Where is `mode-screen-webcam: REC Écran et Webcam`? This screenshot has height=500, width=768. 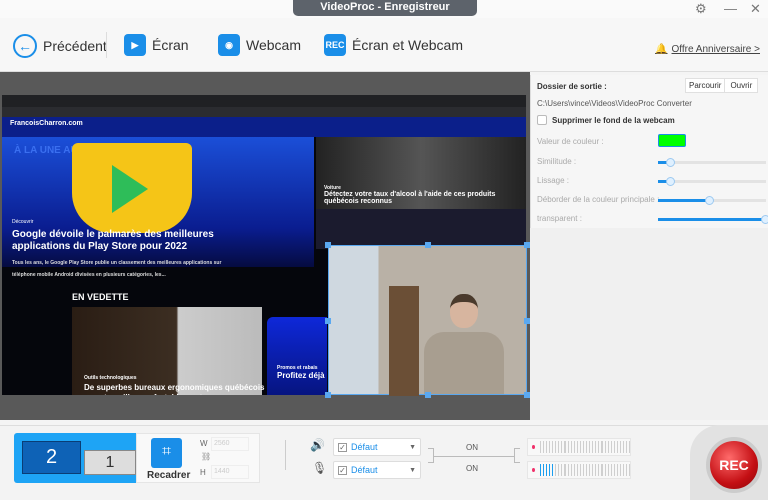
mode-screen-webcam: REC Écran et Webcam is located at coordinates (393, 45).